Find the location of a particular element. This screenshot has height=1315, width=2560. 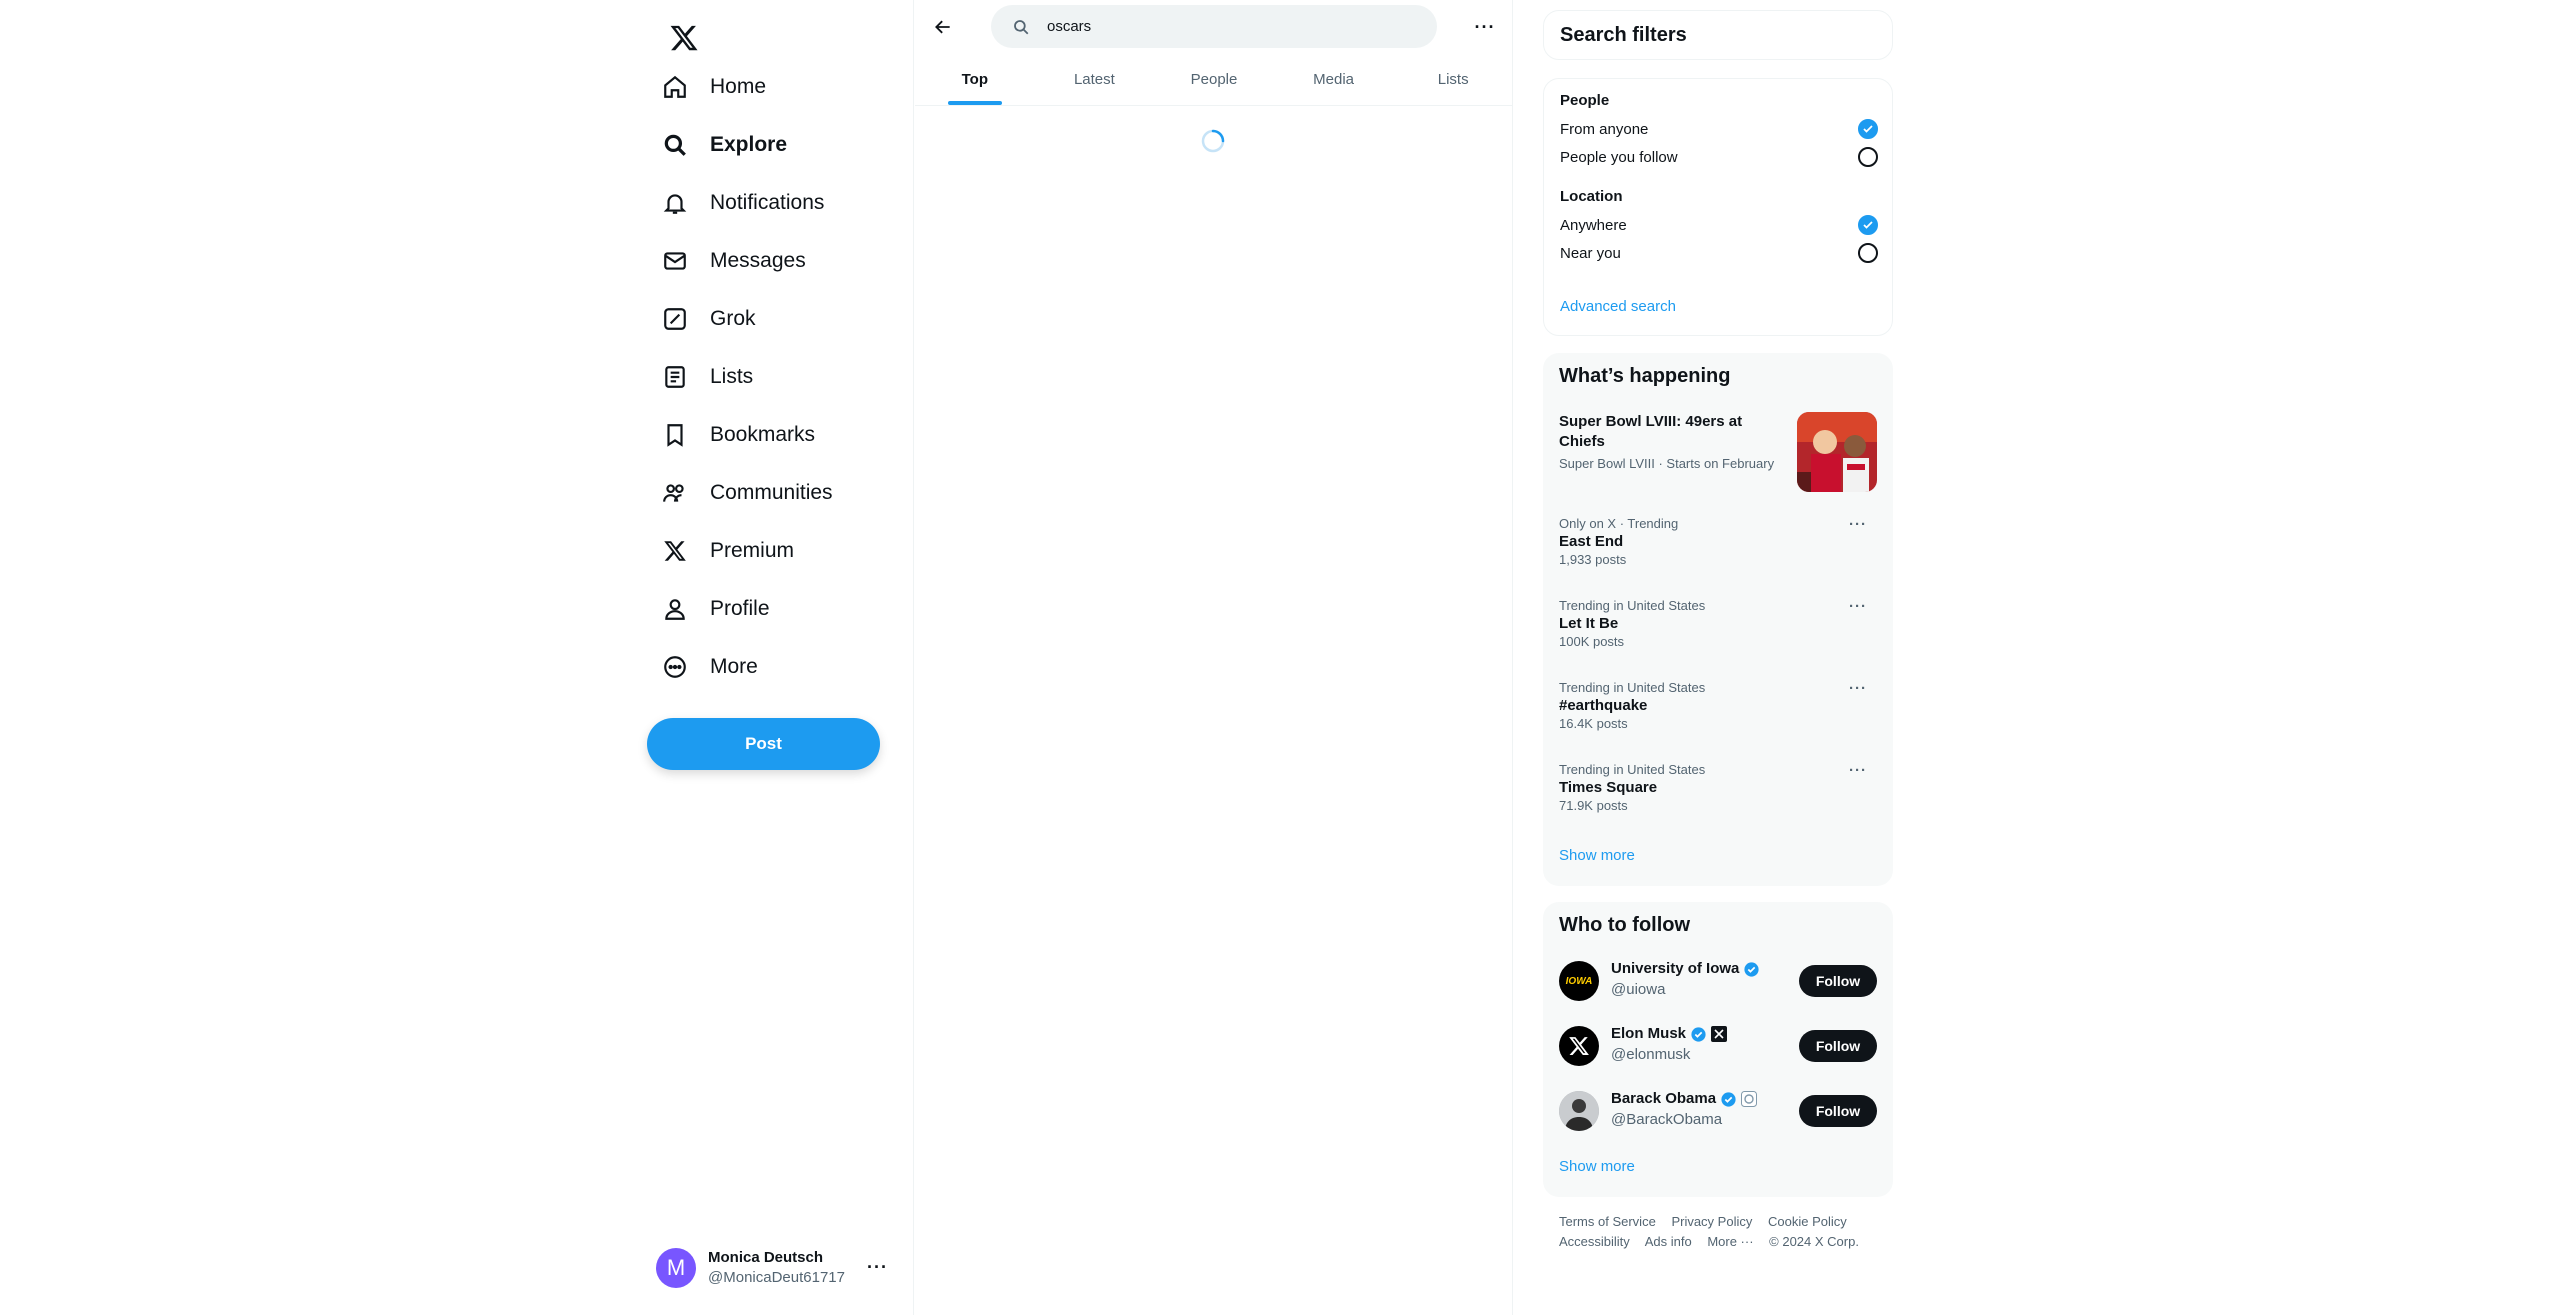

follow-suggestion: IOWA University of Iowa @uiowa Follow is located at coordinates (1718, 981).